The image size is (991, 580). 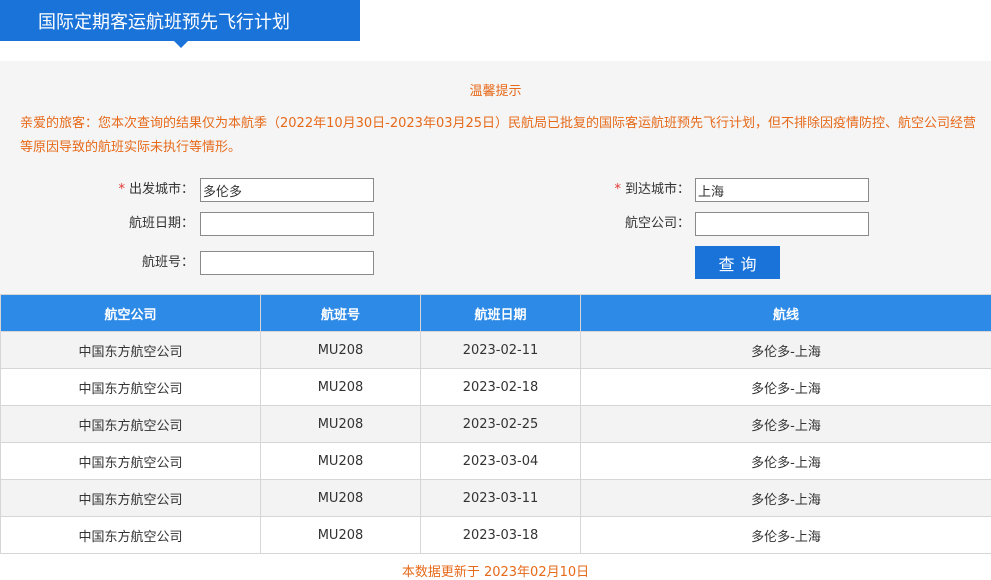 What do you see at coordinates (495, 572) in the screenshot?
I see `data-update-note: 本数据更新于 2023年02月10日` at bounding box center [495, 572].